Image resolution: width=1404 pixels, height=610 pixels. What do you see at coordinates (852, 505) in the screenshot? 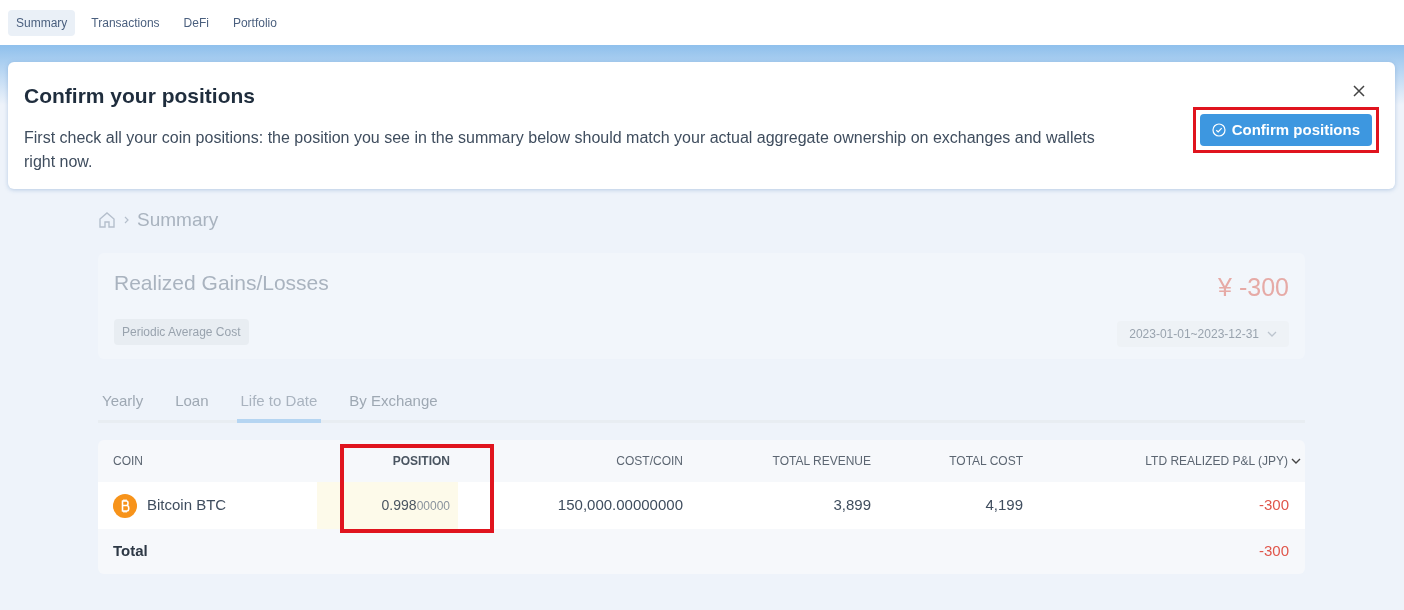
I see `table-cell-text: 3,899` at bounding box center [852, 505].